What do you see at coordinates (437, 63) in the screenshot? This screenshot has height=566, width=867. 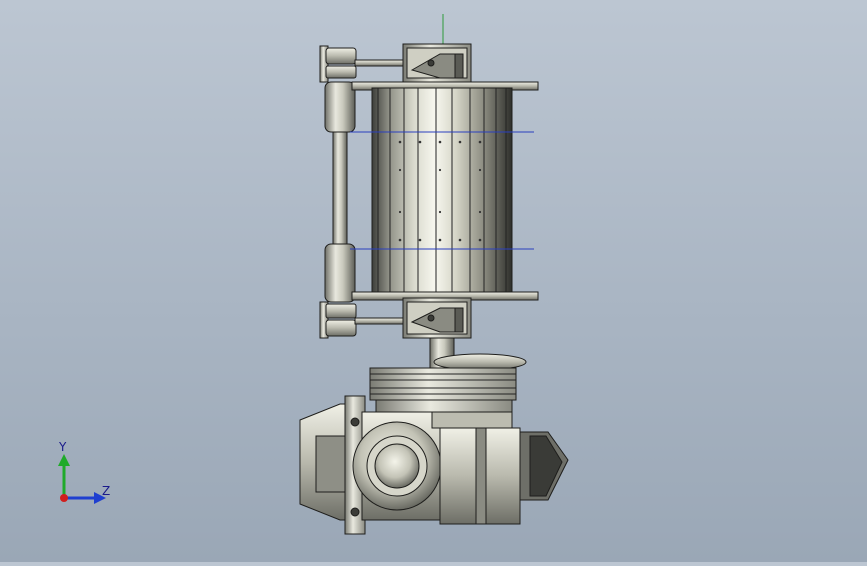 I see `top-bearing-housing` at bounding box center [437, 63].